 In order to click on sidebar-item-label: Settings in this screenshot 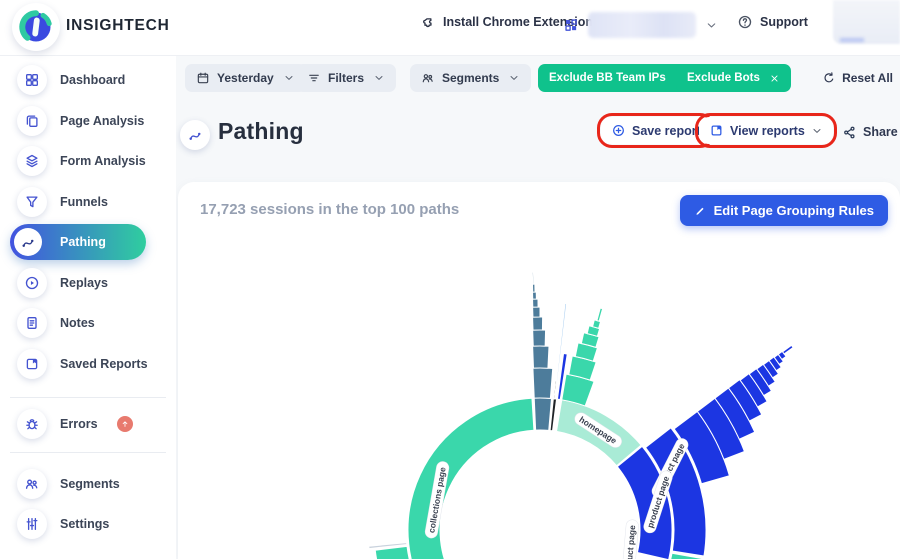, I will do `click(85, 524)`.